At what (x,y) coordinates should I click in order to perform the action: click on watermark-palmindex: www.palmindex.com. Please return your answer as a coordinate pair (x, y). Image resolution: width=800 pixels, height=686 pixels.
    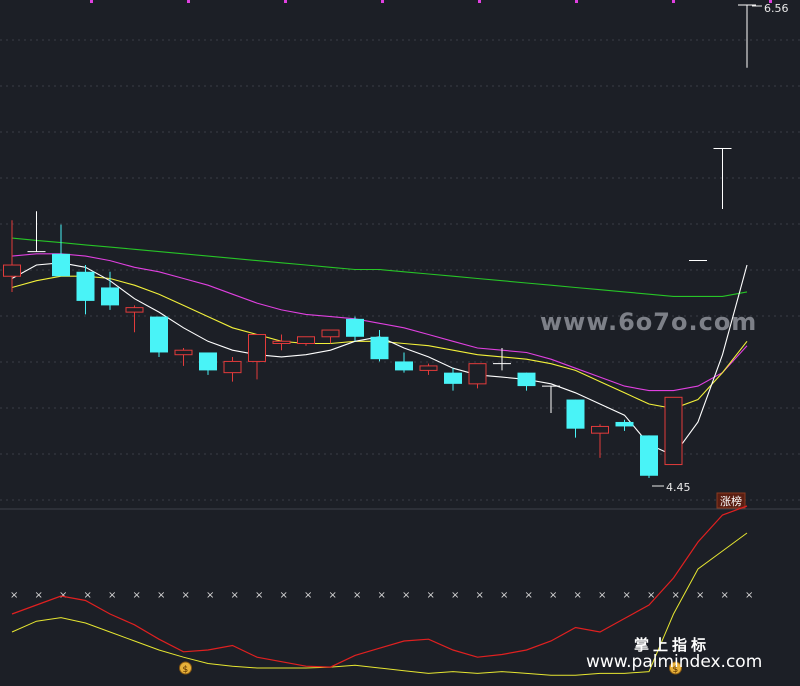
    Looking at the image, I should click on (674, 662).